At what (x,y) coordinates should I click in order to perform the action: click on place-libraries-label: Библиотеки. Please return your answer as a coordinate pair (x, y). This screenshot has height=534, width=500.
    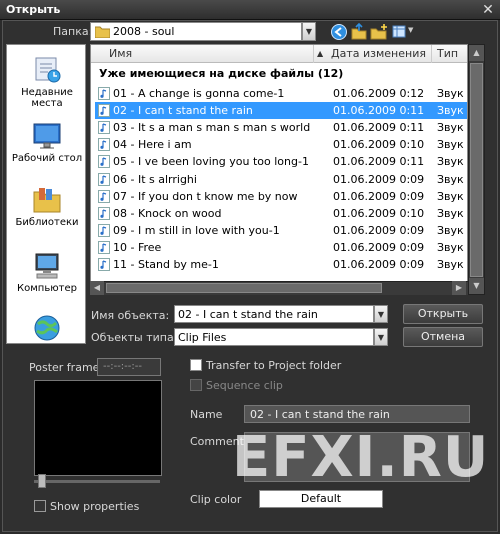
    Looking at the image, I should click on (47, 222).